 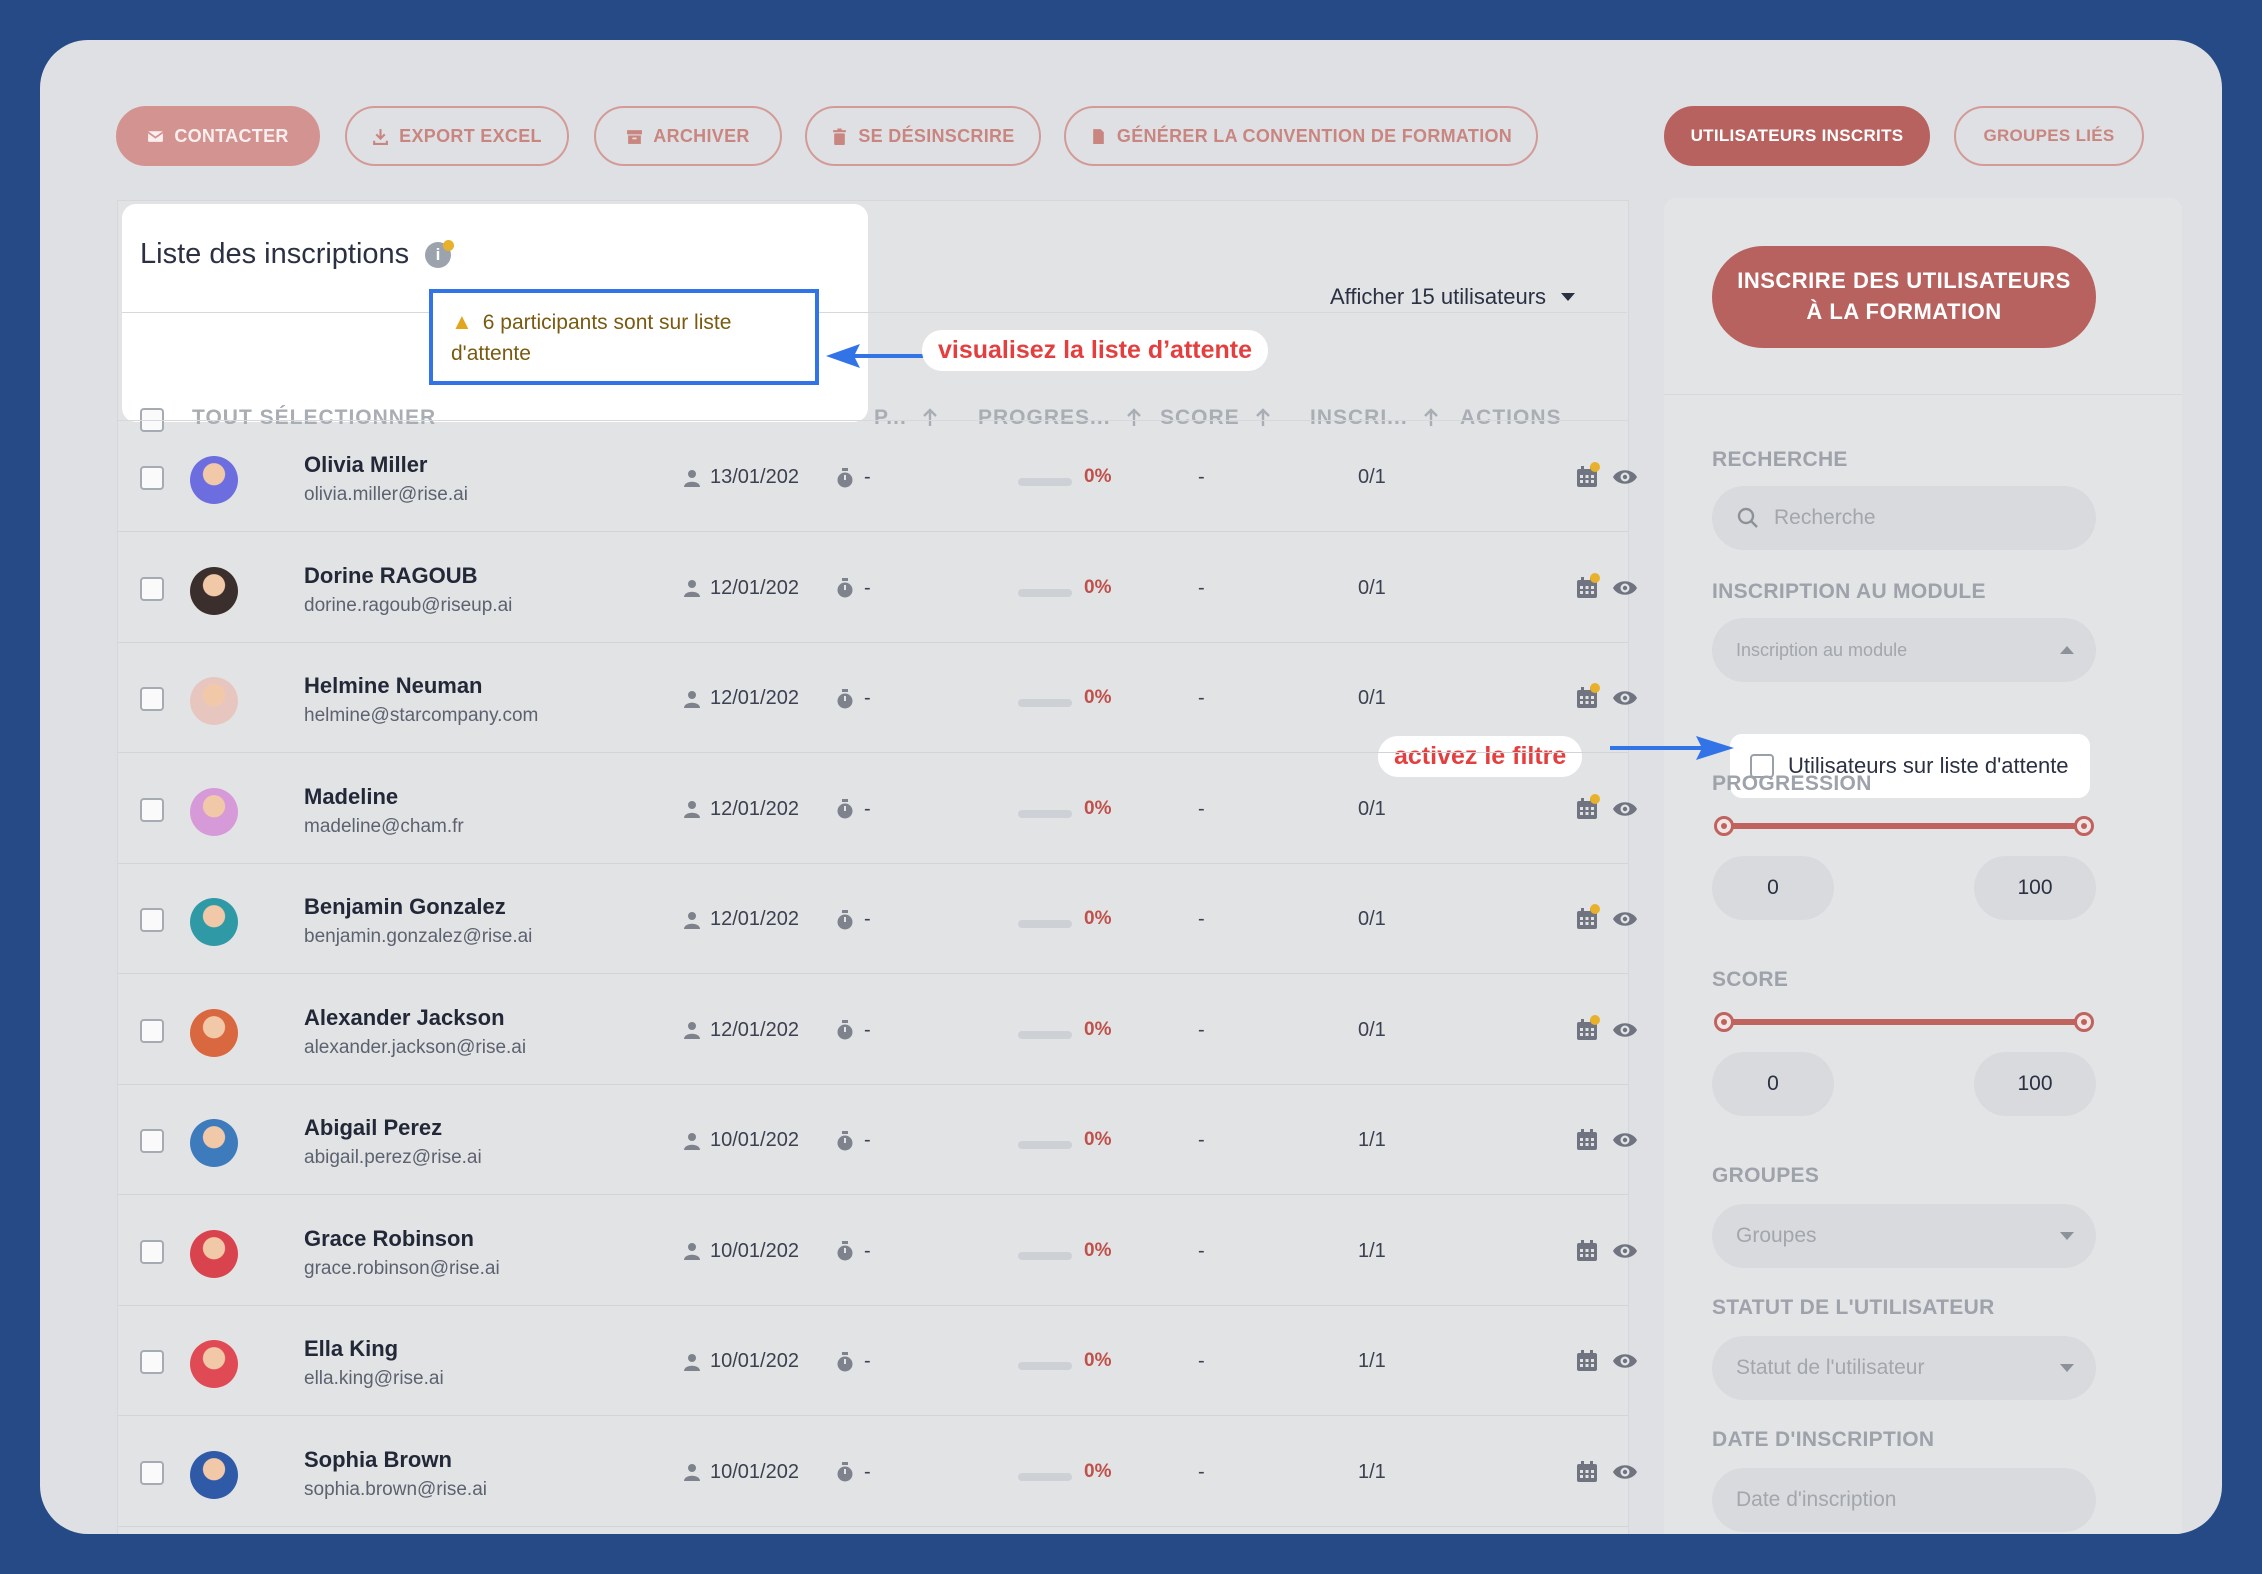 What do you see at coordinates (366, 465) in the screenshot?
I see `user-name: Olivia Miller` at bounding box center [366, 465].